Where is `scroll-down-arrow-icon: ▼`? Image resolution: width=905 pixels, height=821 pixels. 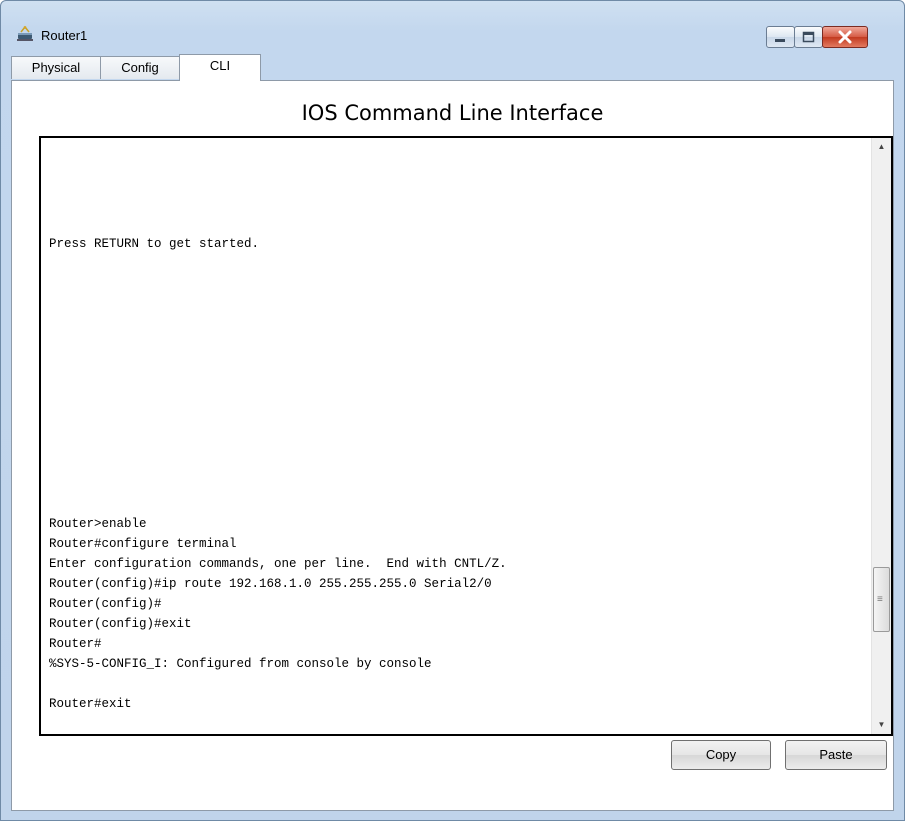 scroll-down-arrow-icon: ▼ is located at coordinates (881, 725).